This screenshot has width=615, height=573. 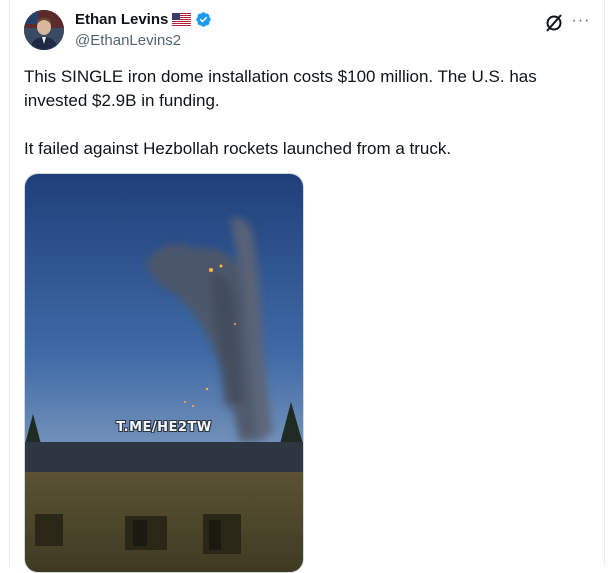 What do you see at coordinates (121, 19) in the screenshot?
I see `author-name: Ethan Levins` at bounding box center [121, 19].